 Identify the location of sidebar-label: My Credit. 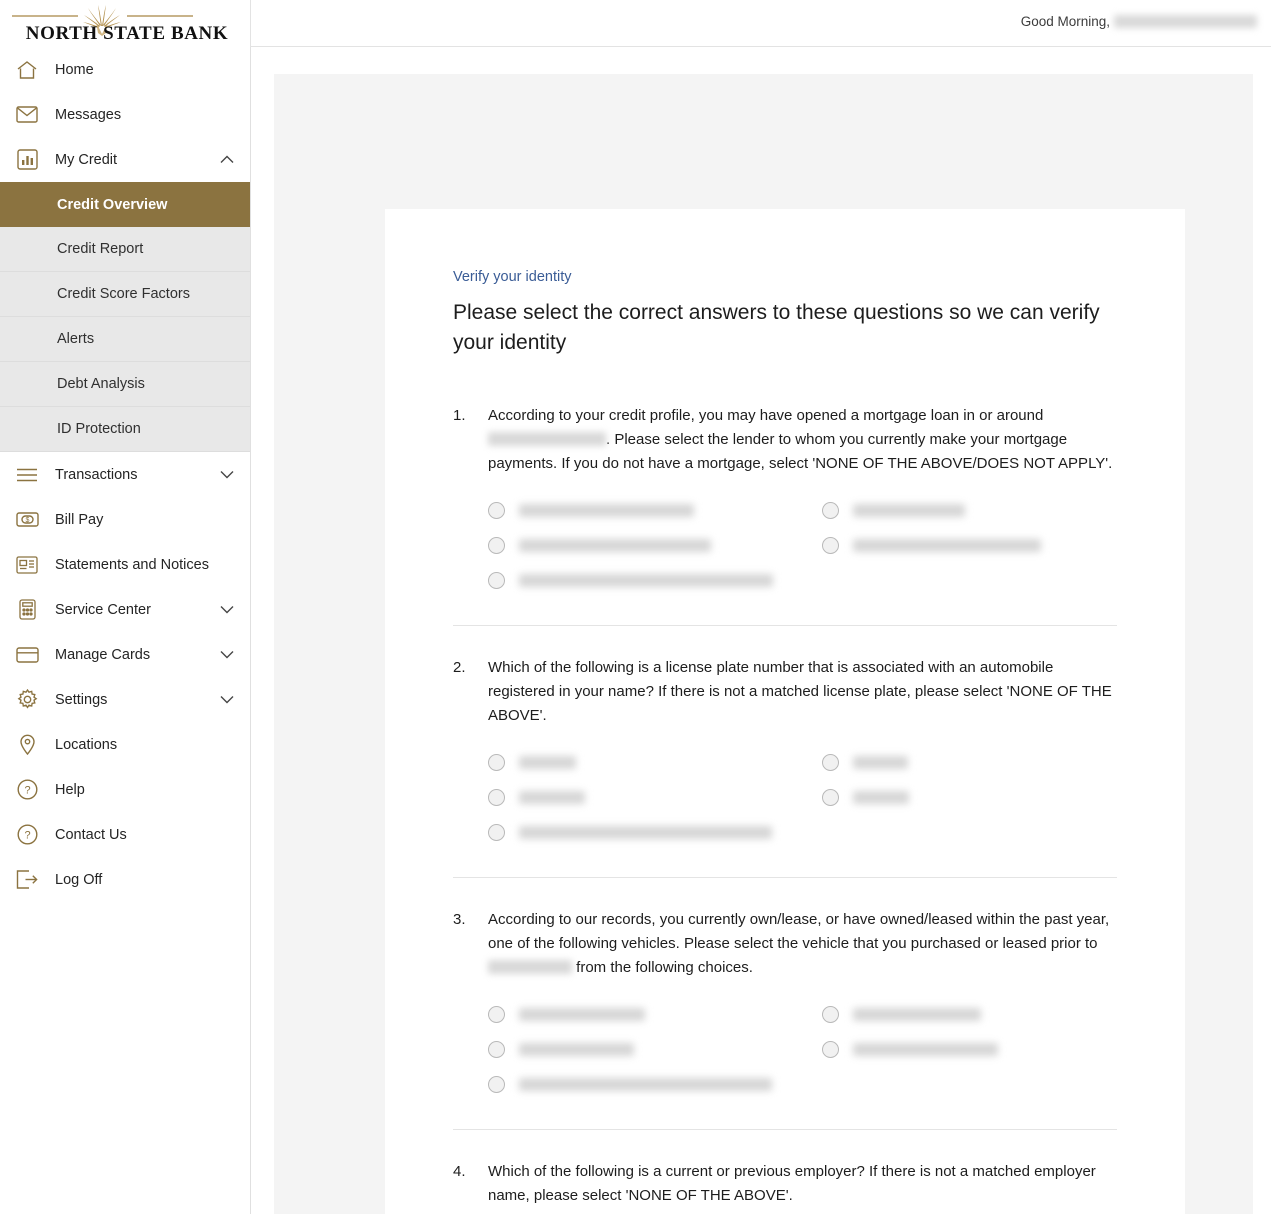
(86, 159).